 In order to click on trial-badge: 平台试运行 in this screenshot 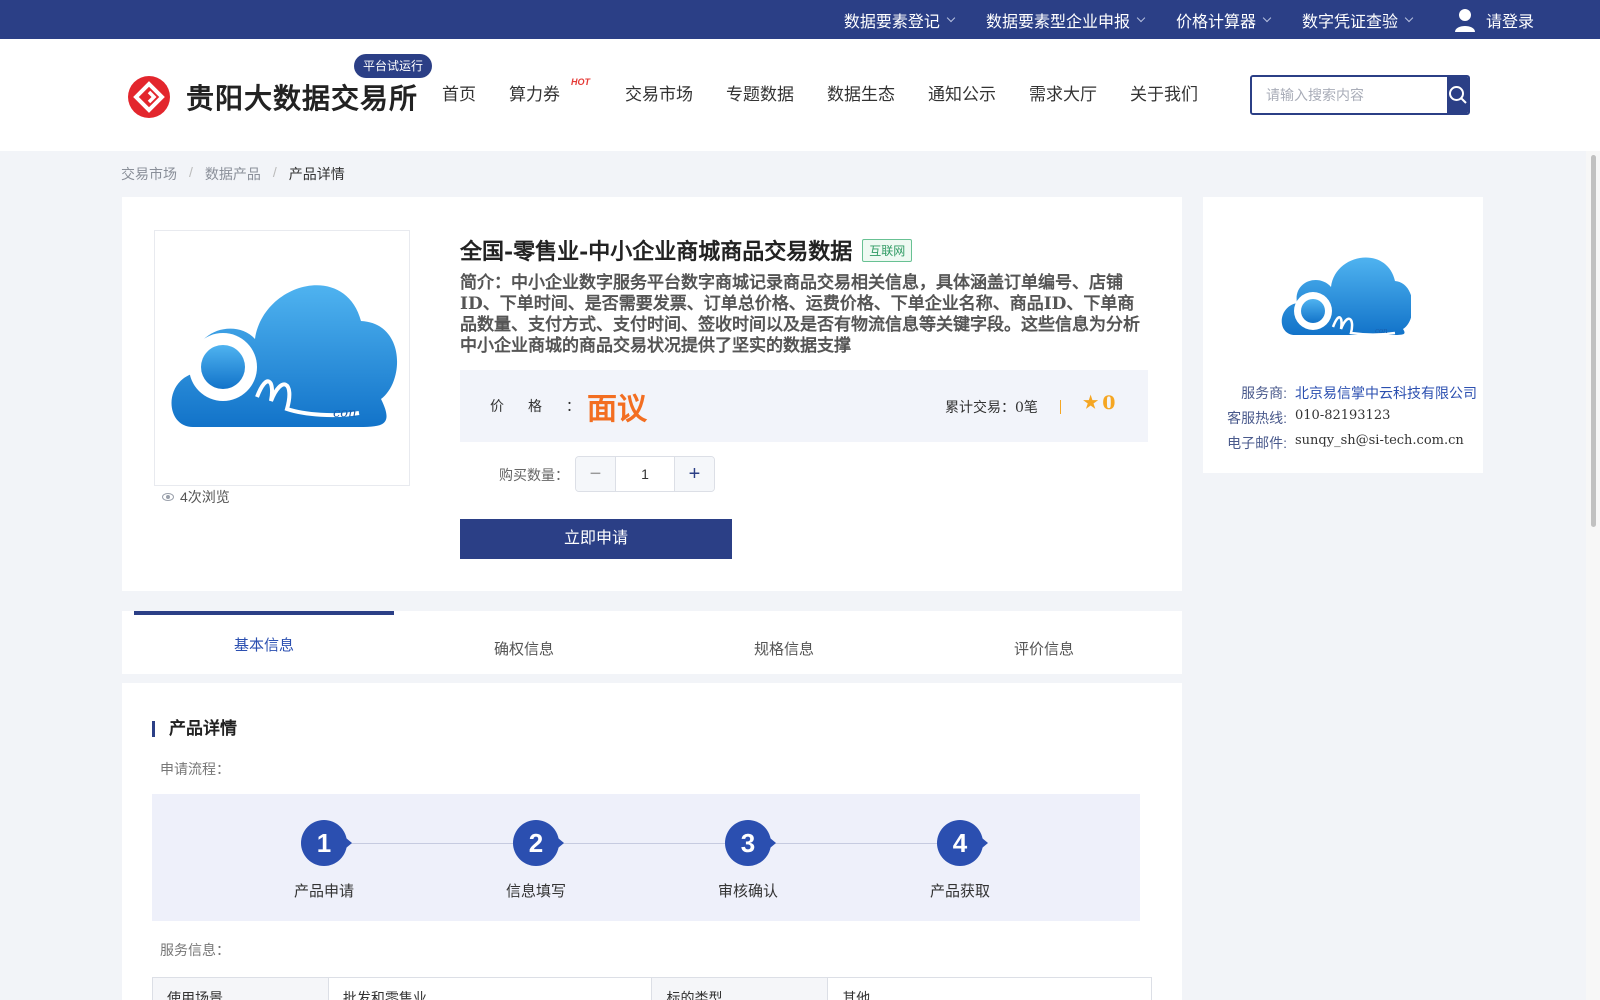, I will do `click(393, 66)`.